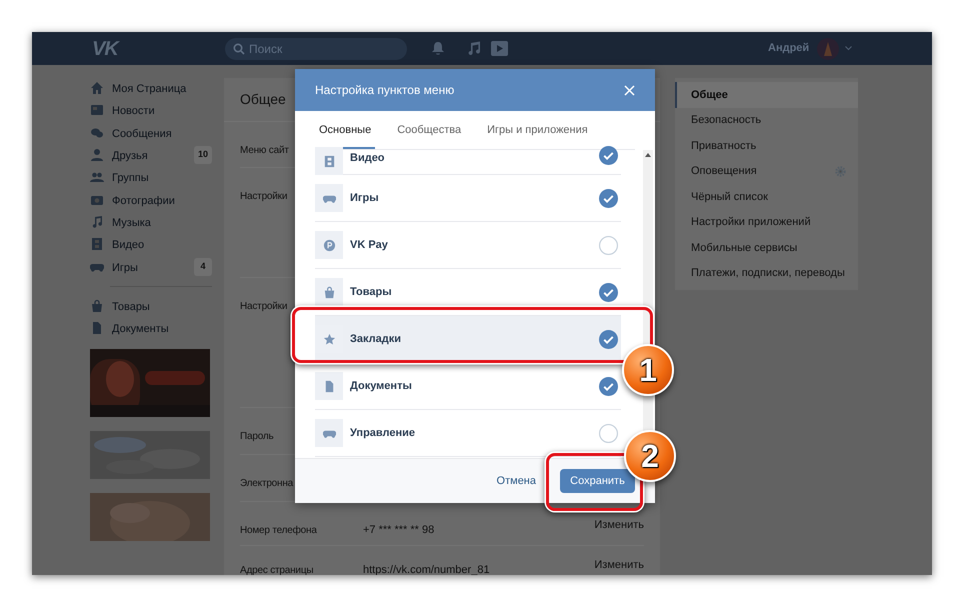 This screenshot has width=964, height=607. I want to click on field-label: Электронна, so click(267, 483).